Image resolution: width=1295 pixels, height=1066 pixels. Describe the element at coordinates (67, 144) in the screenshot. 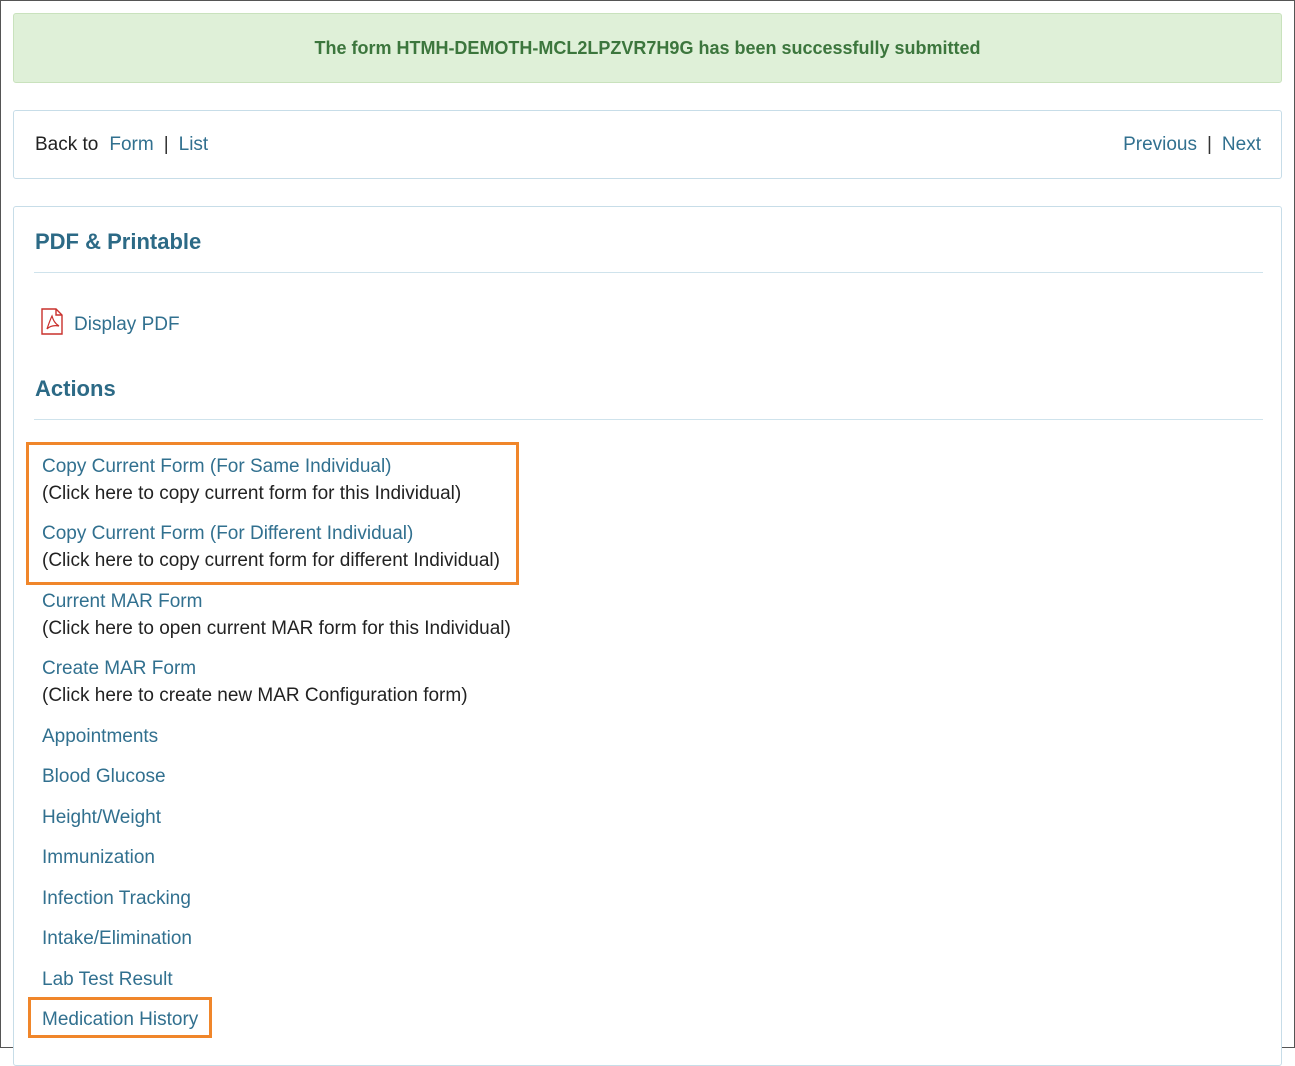

I see `back-to-label: Back to` at that location.